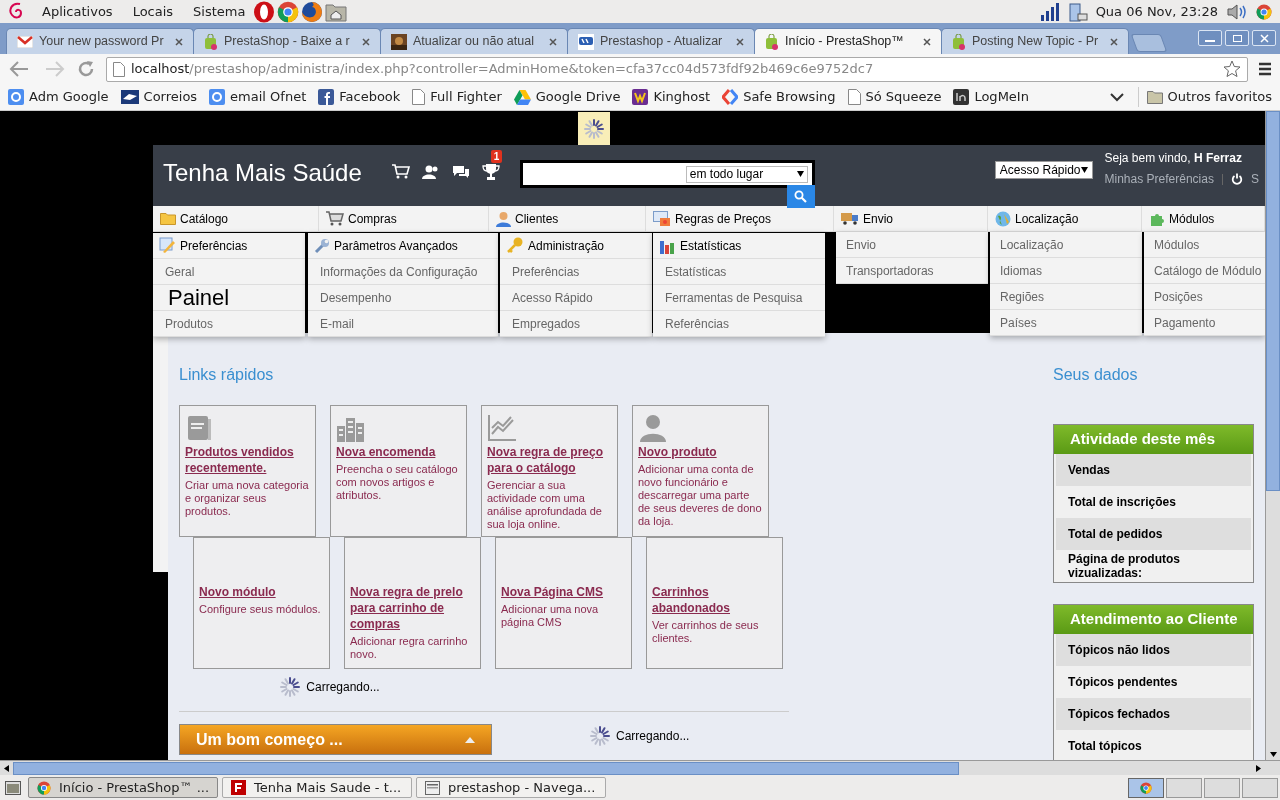 This screenshot has width=1280, height=800. Describe the element at coordinates (430, 172) in the screenshot. I see `users-icon` at that location.